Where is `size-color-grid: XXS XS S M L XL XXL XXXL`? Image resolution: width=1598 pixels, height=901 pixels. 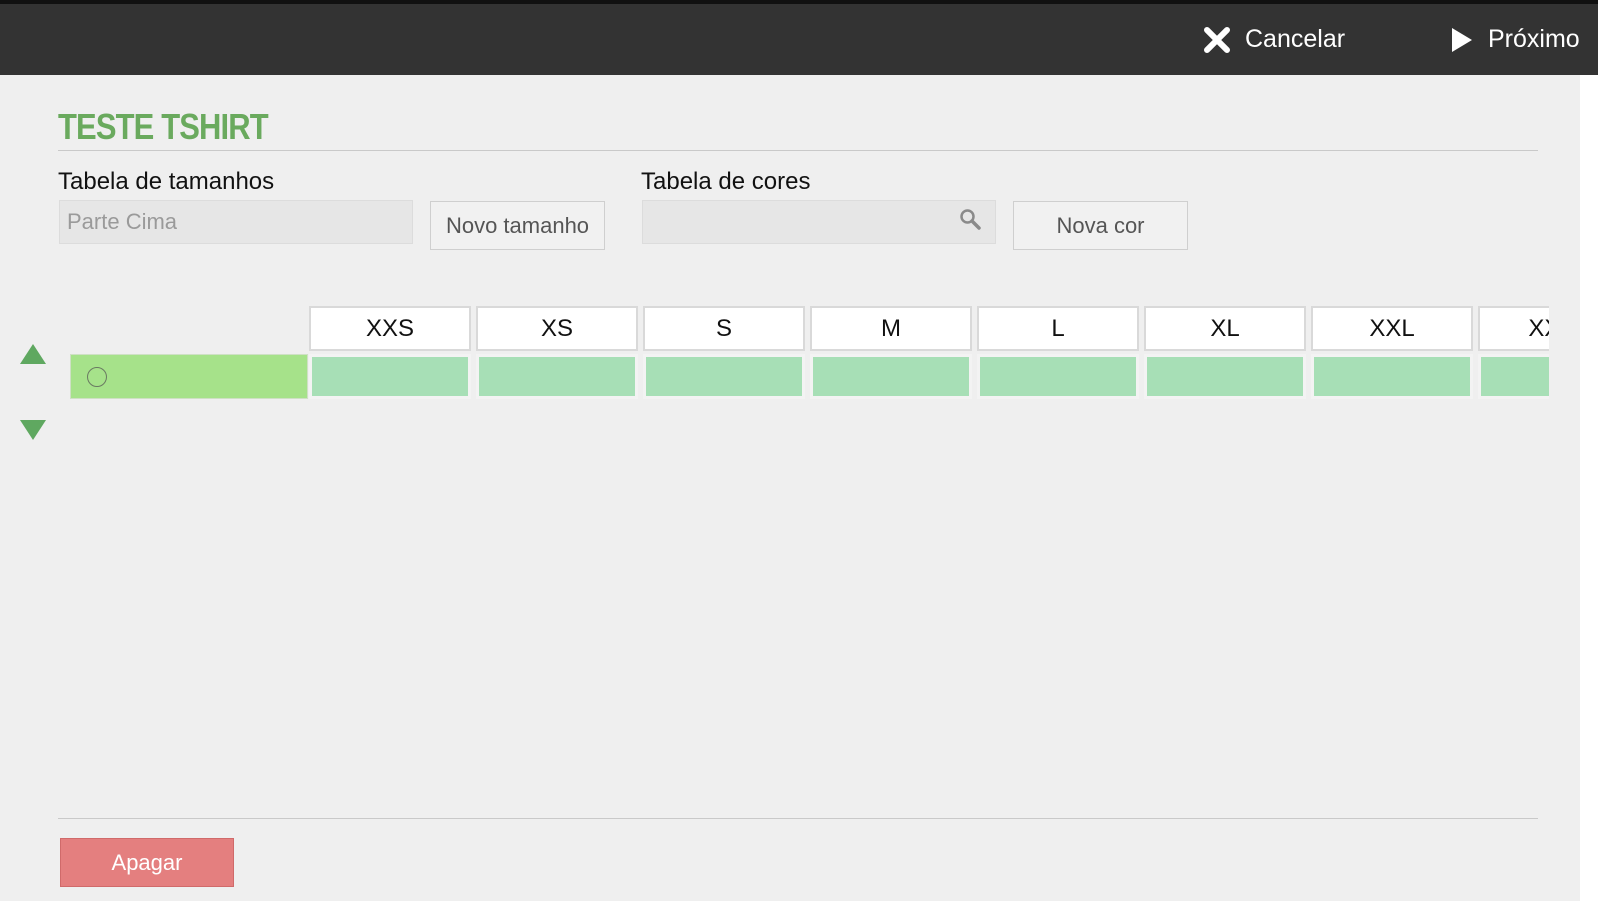 size-color-grid: XXS XS S M L XL XXL XXXL is located at coordinates (809, 354).